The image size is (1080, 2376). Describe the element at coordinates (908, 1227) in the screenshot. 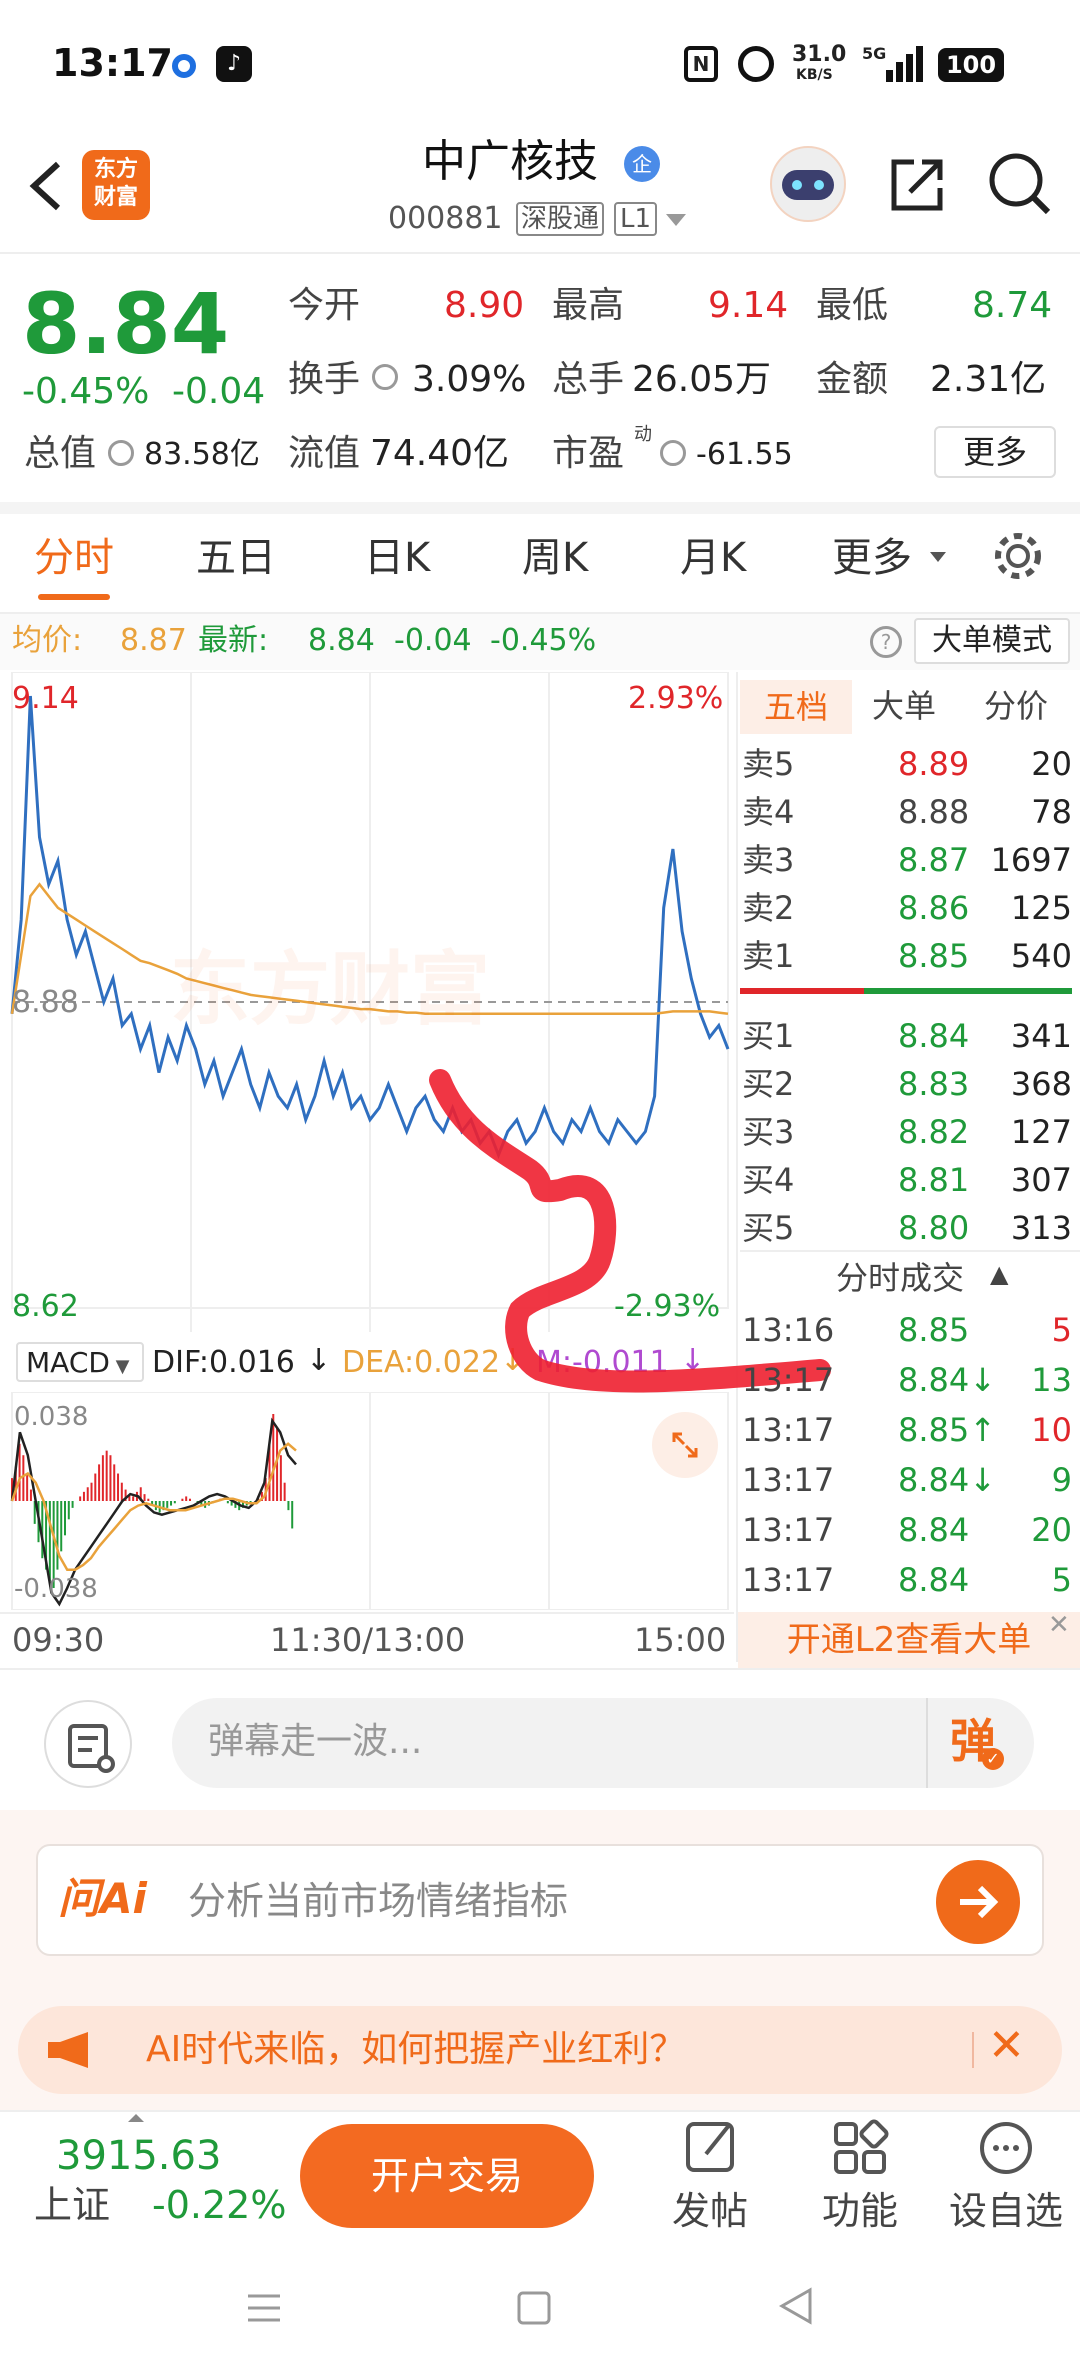

I see `bid-row: 买5 8.80 313` at that location.